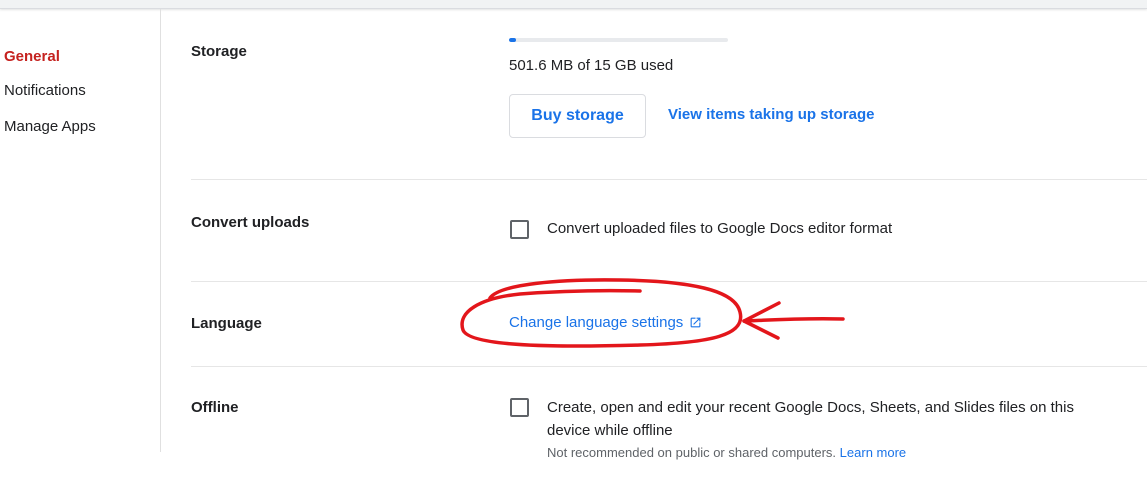 Image resolution: width=1147 pixels, height=480 pixels. What do you see at coordinates (513, 40) in the screenshot?
I see `storage-usage-fill` at bounding box center [513, 40].